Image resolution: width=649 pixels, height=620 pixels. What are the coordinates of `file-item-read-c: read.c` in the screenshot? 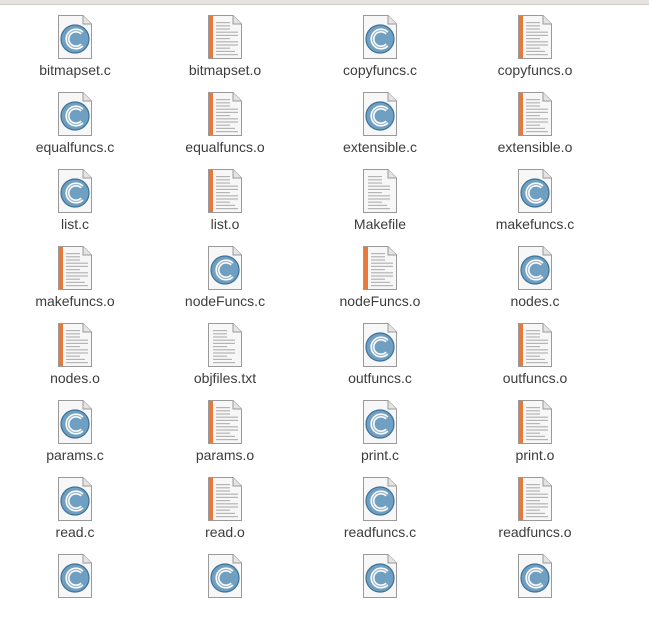 It's located at (75, 504).